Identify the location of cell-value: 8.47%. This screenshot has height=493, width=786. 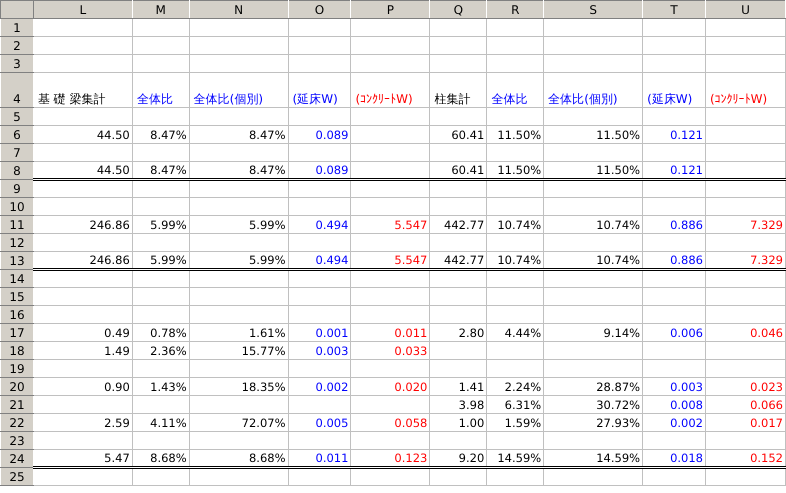
(267, 169).